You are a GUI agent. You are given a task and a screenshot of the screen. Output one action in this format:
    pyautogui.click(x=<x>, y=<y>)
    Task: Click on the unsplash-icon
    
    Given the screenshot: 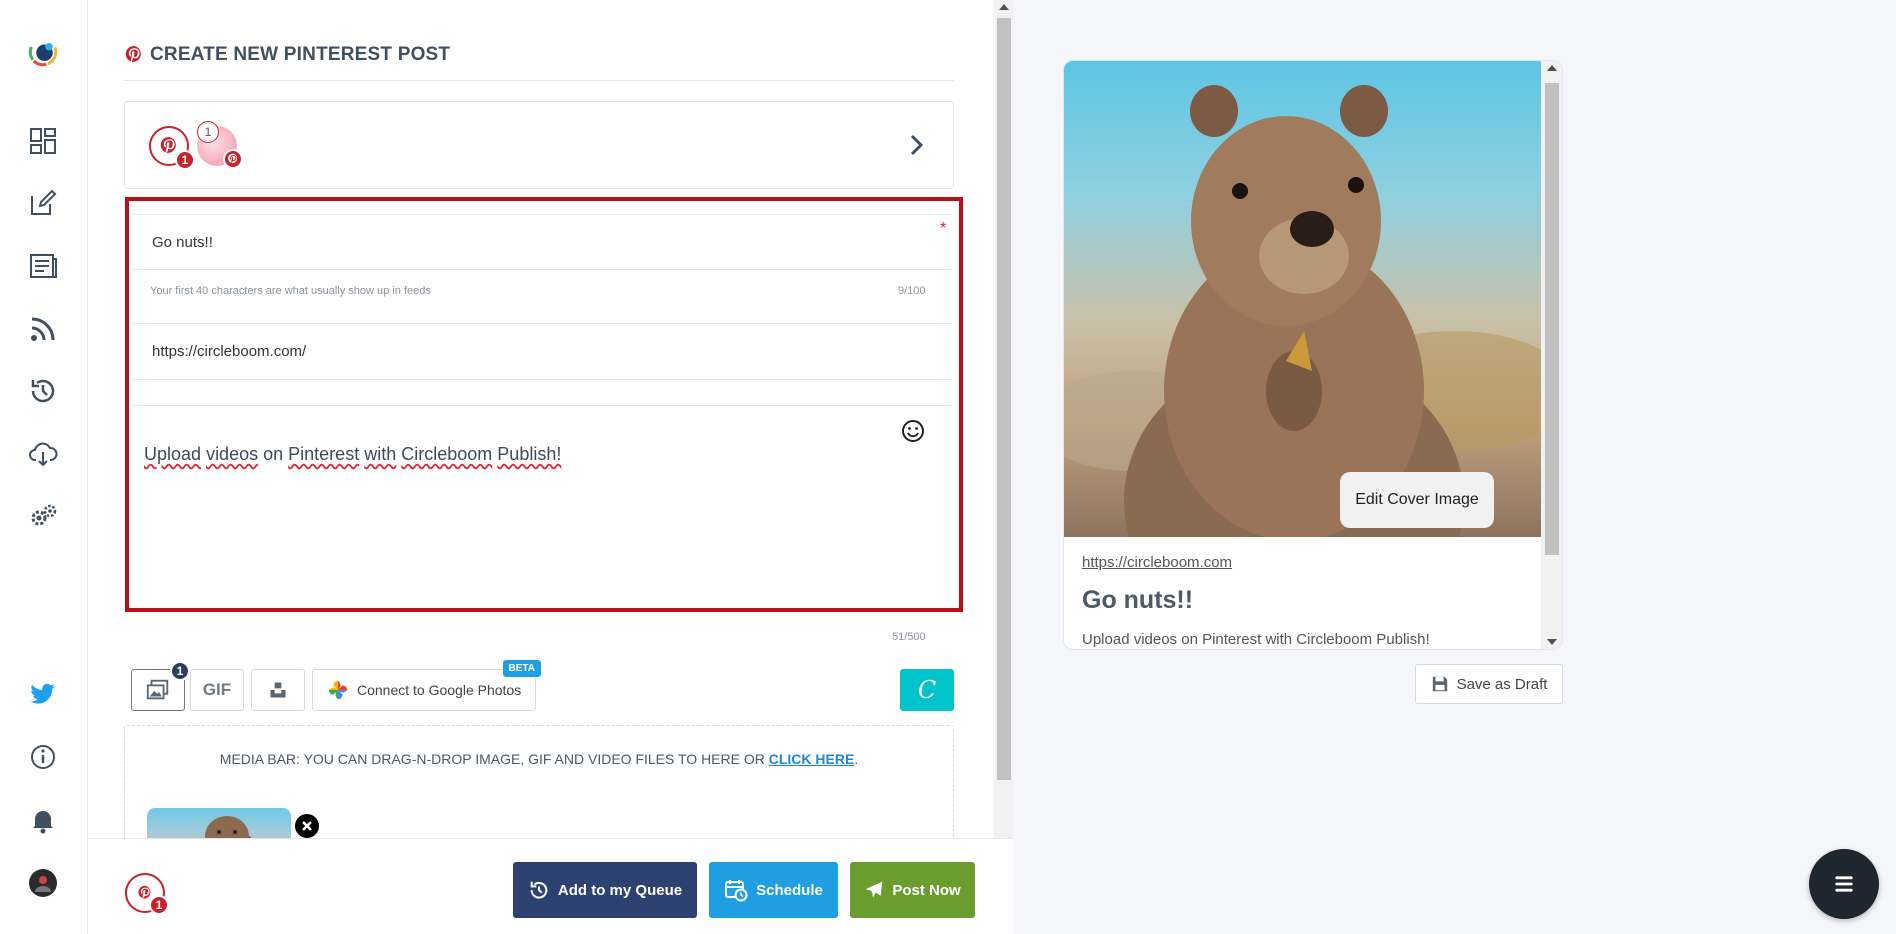 What is the action you would take?
    pyautogui.click(x=278, y=690)
    